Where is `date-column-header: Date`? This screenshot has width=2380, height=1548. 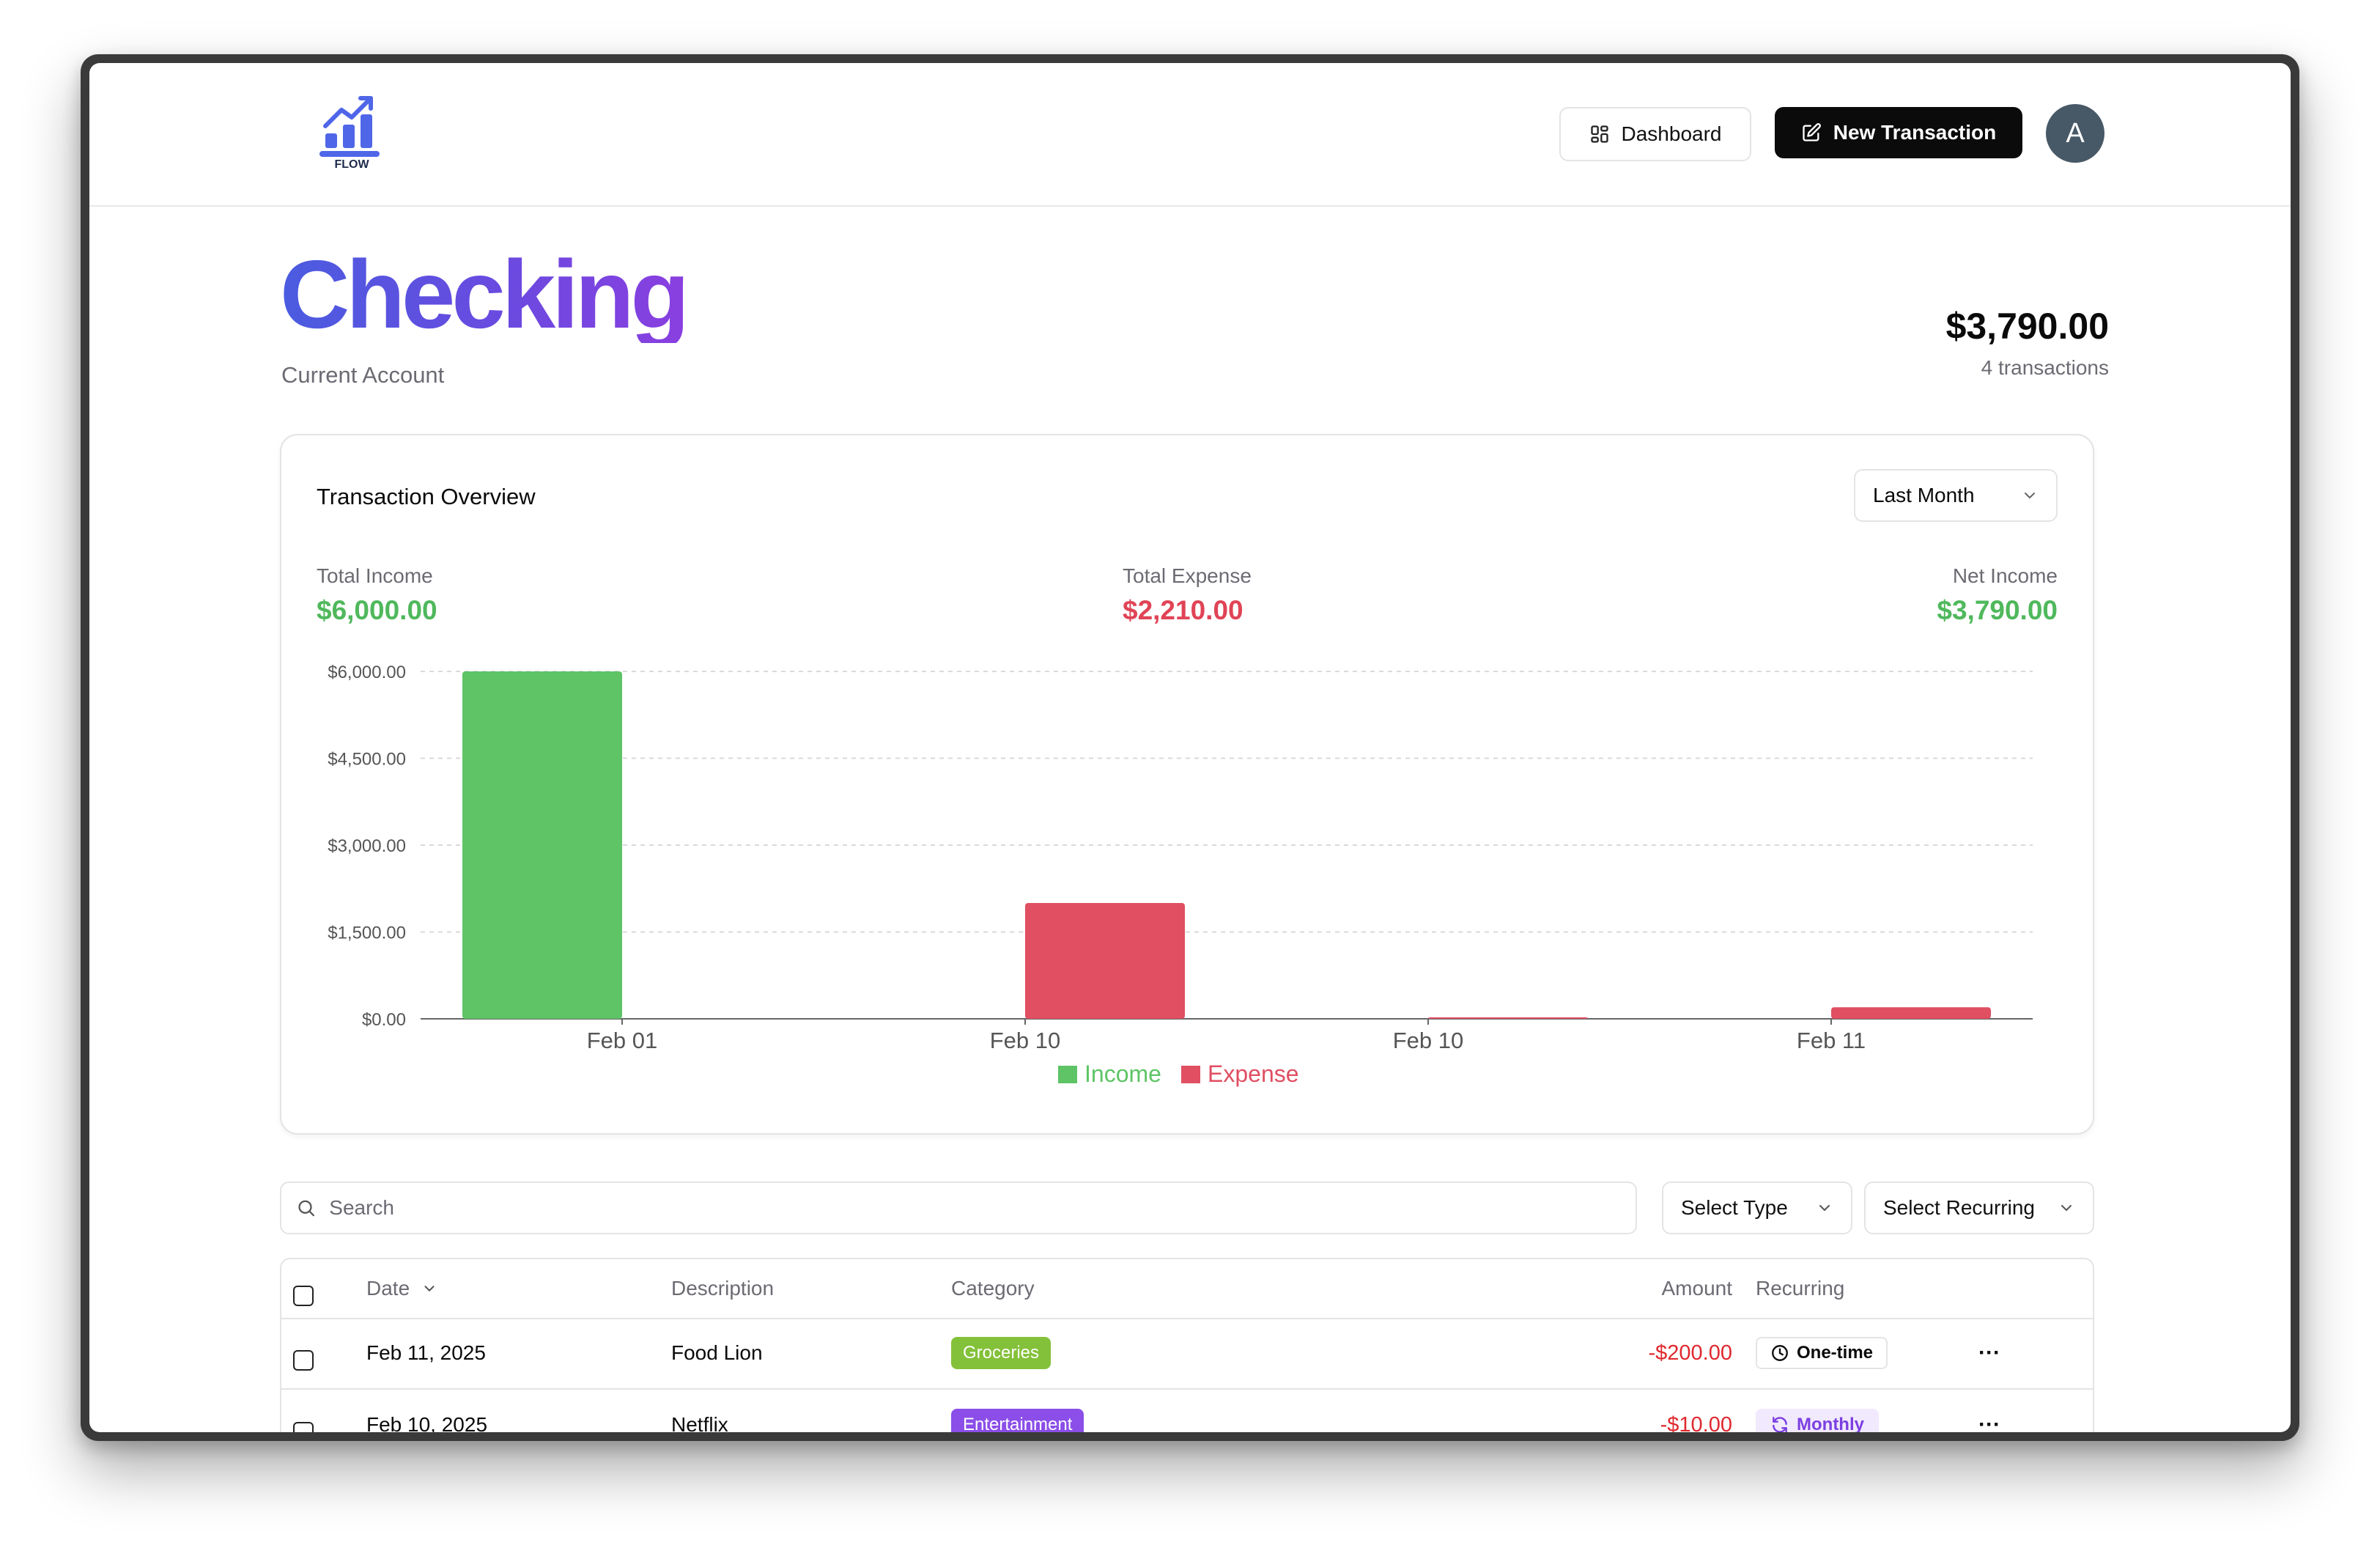
date-column-header: Date is located at coordinates (401, 1288).